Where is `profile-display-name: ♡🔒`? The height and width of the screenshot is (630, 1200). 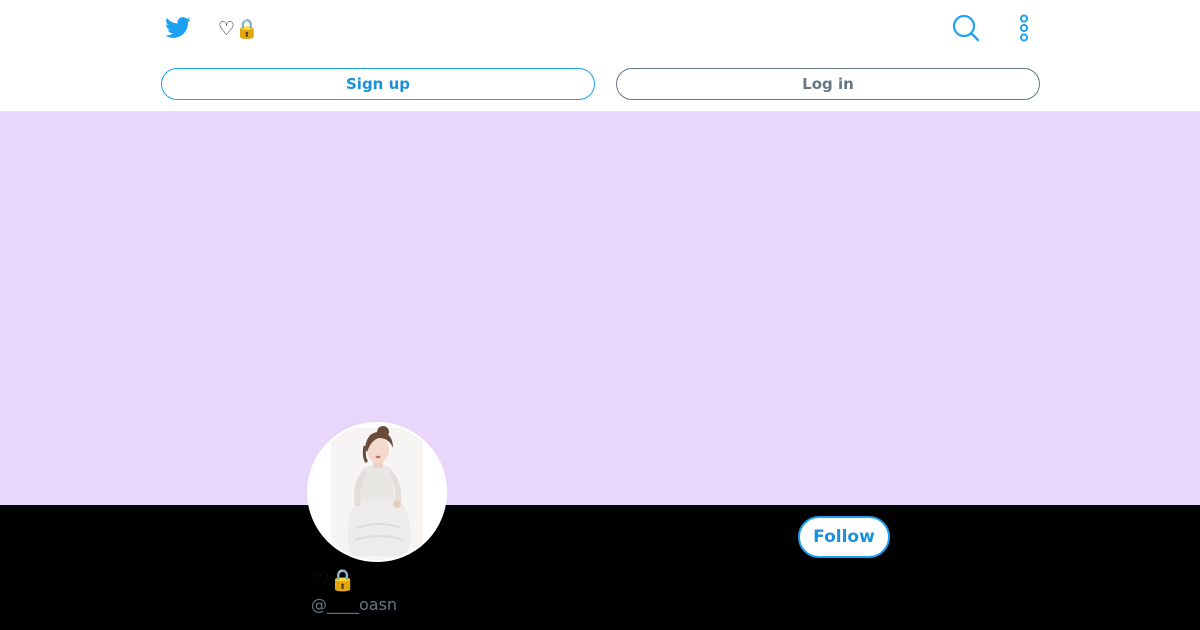
profile-display-name: ♡🔒 is located at coordinates (333, 580).